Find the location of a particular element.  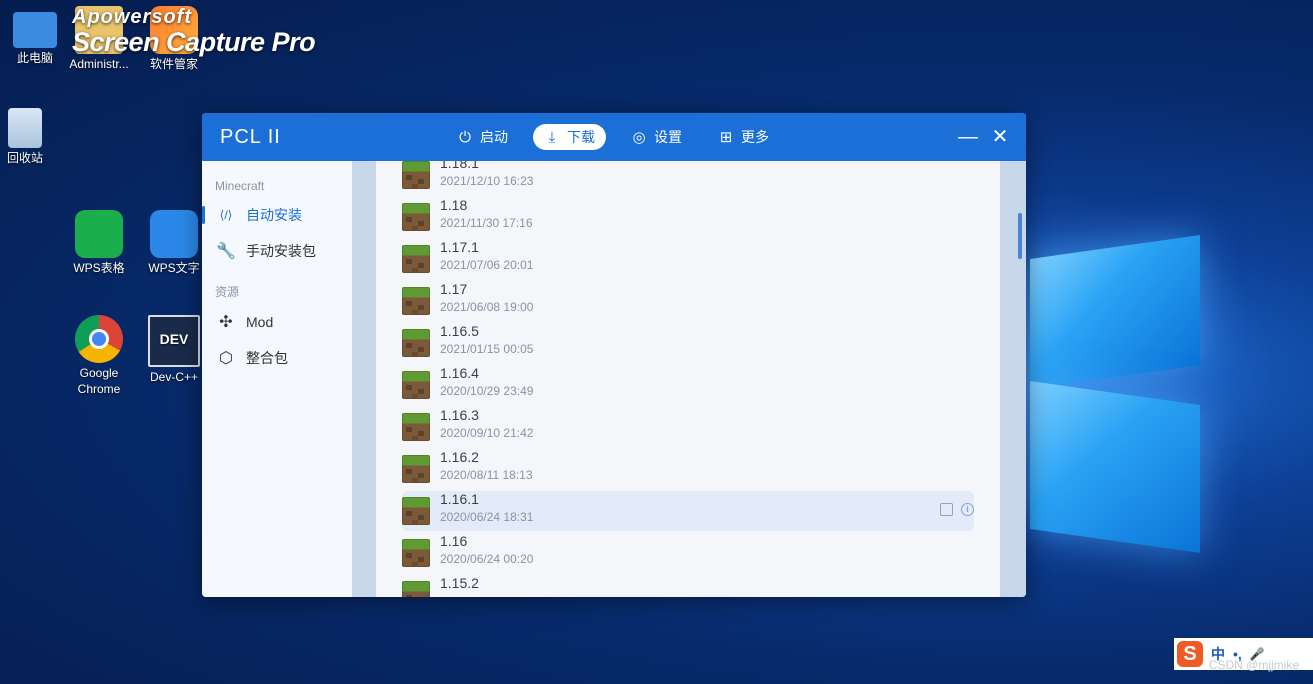

nav-label: 启动 is located at coordinates (494, 137).